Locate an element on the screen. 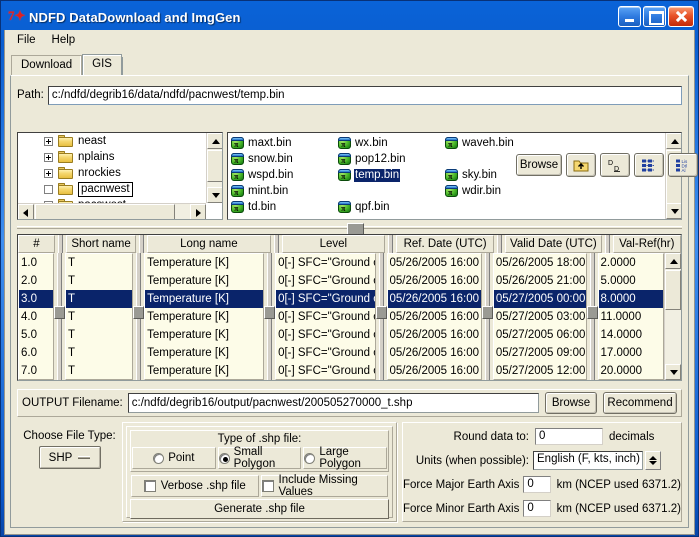  radio-small-polygon: Small Polygon is located at coordinates (259, 458).